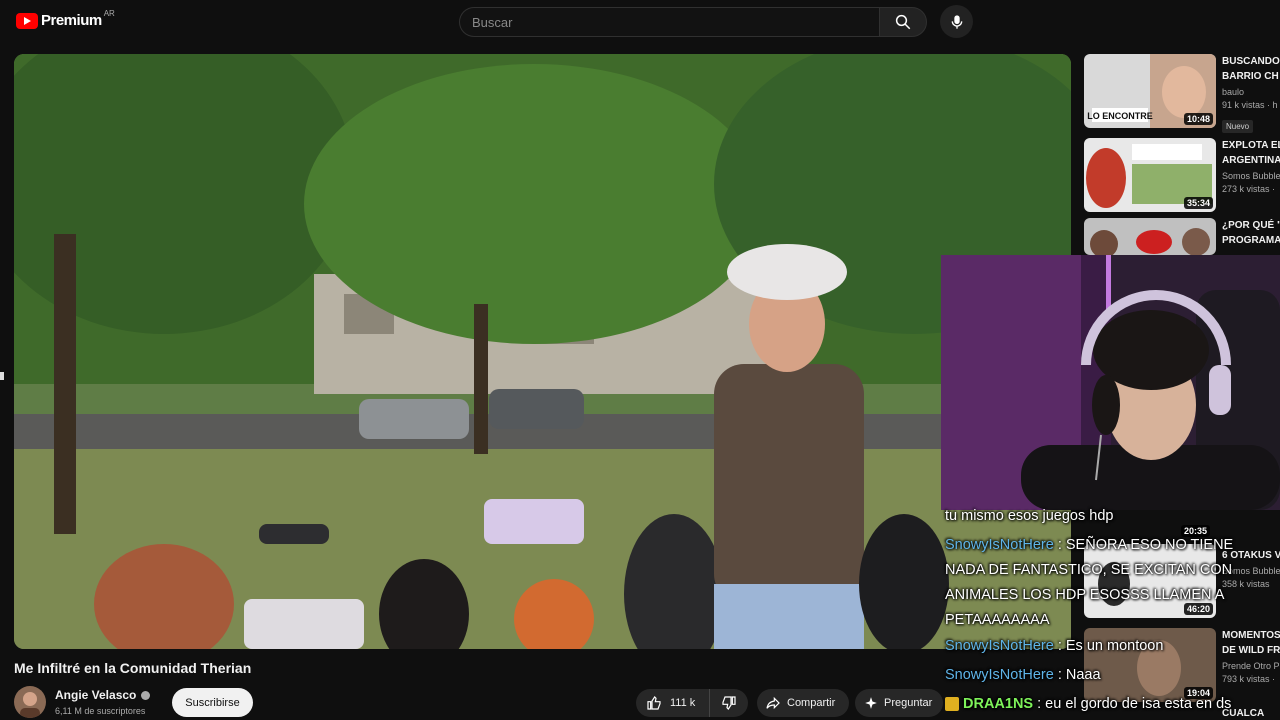 The width and height of the screenshot is (1280, 720). Describe the element at coordinates (1150, 175) in the screenshot. I see `recommendation-thumbnail: 35:34` at that location.